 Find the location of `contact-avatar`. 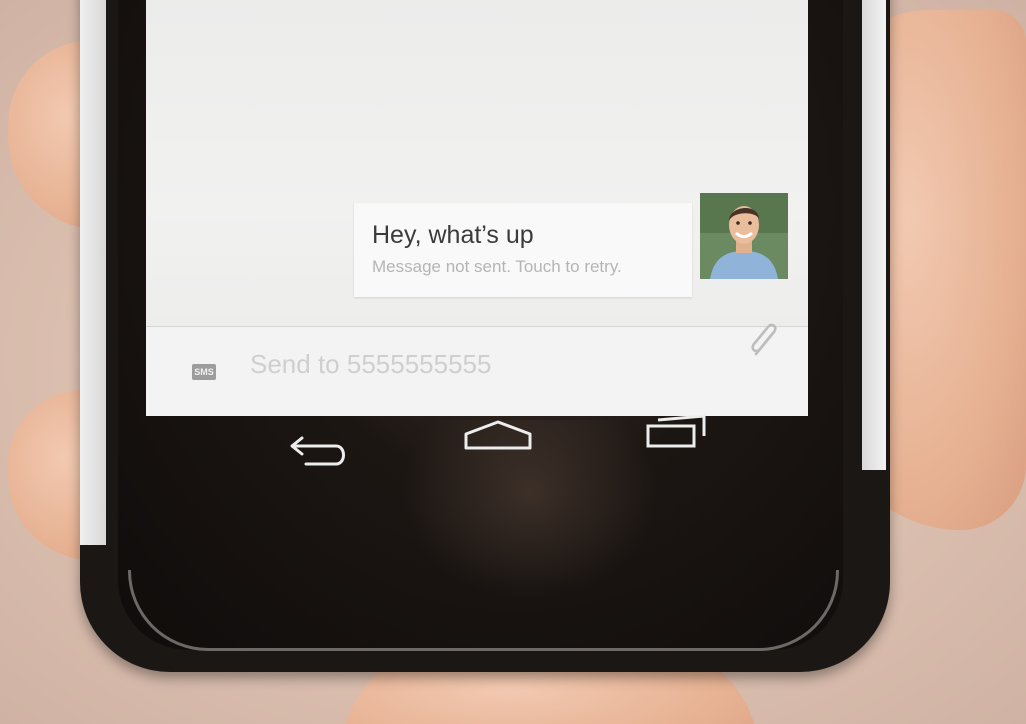

contact-avatar is located at coordinates (744, 236).